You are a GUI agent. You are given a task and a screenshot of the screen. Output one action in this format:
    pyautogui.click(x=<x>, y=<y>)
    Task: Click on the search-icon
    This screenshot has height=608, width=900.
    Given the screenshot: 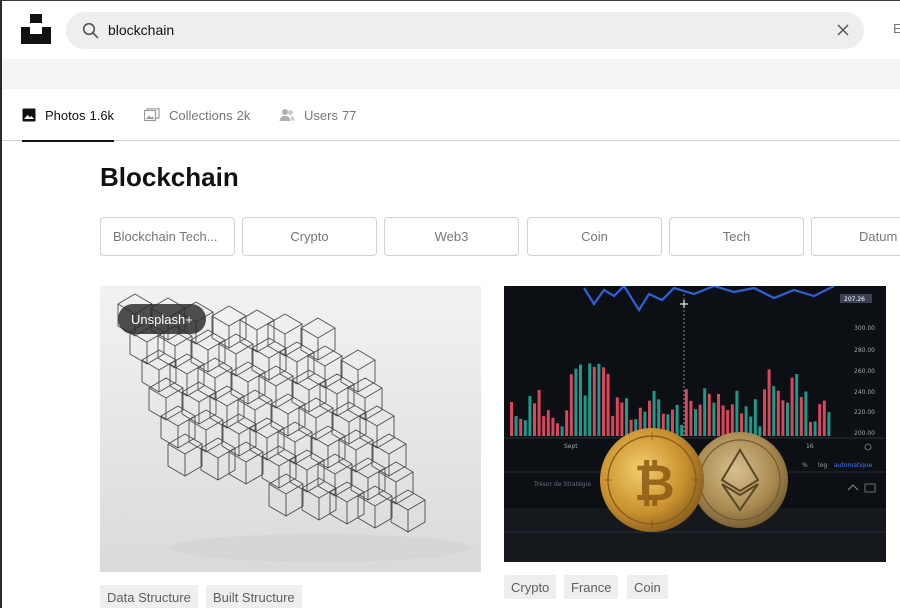 What is the action you would take?
    pyautogui.click(x=90, y=30)
    